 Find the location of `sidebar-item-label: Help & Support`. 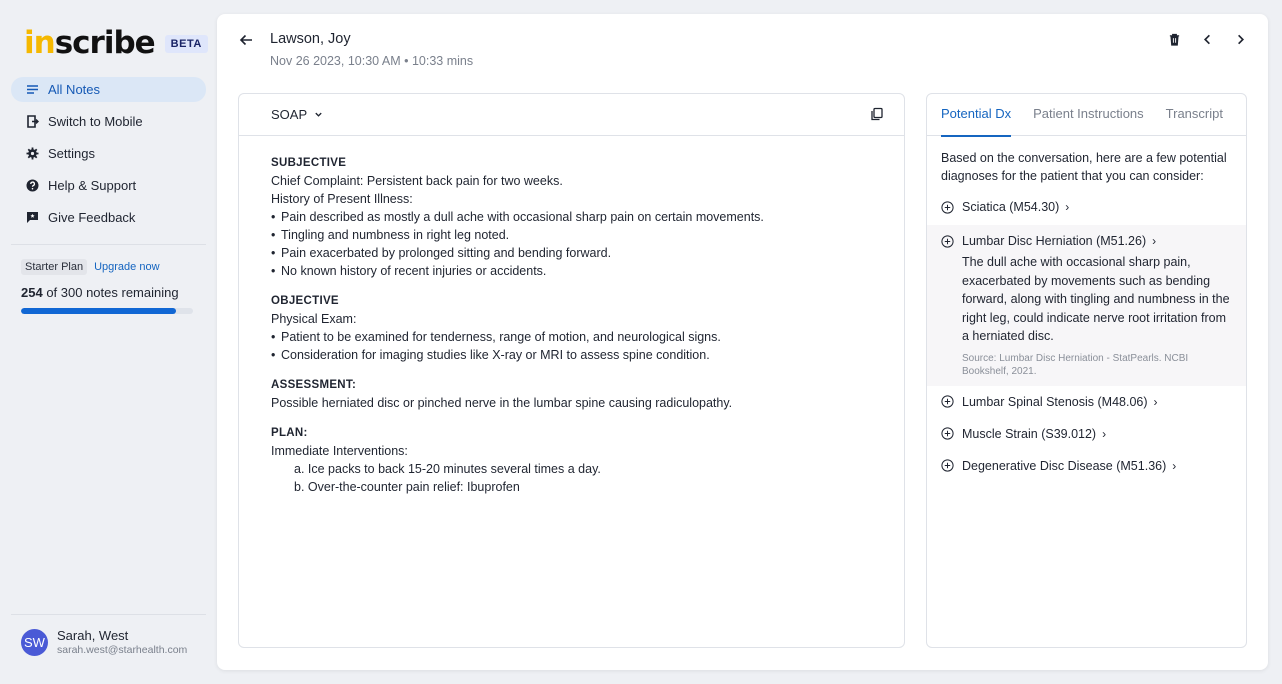

sidebar-item-label: Help & Support is located at coordinates (92, 185).